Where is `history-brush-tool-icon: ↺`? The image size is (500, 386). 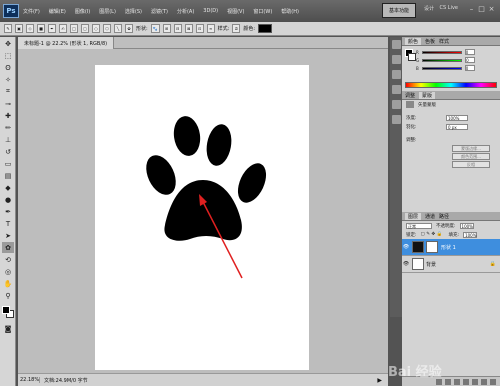
history-brush-tool-icon: ↺ is located at coordinates (8, 151).